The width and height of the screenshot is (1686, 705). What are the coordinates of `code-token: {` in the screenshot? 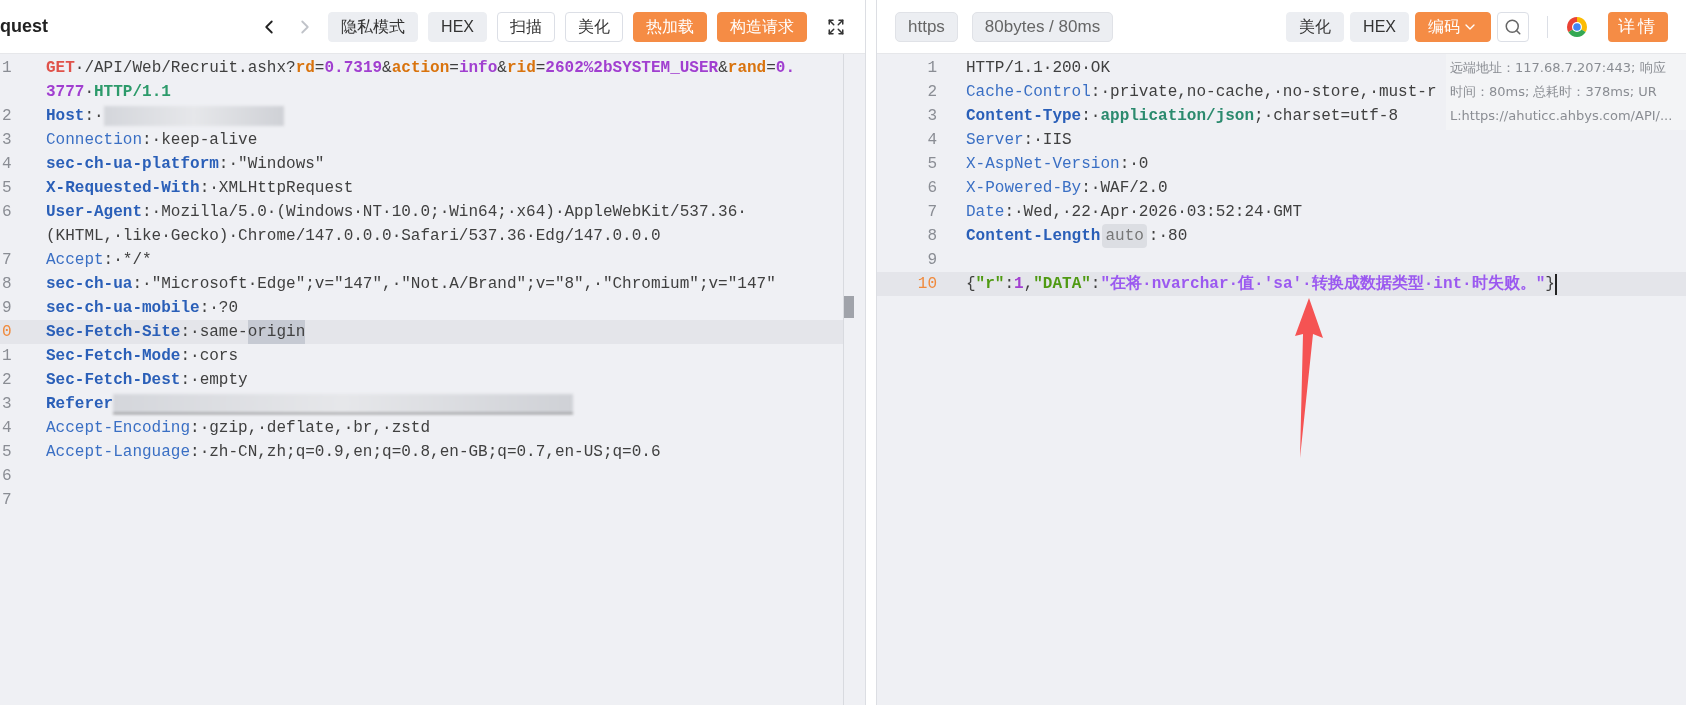 It's located at (971, 284).